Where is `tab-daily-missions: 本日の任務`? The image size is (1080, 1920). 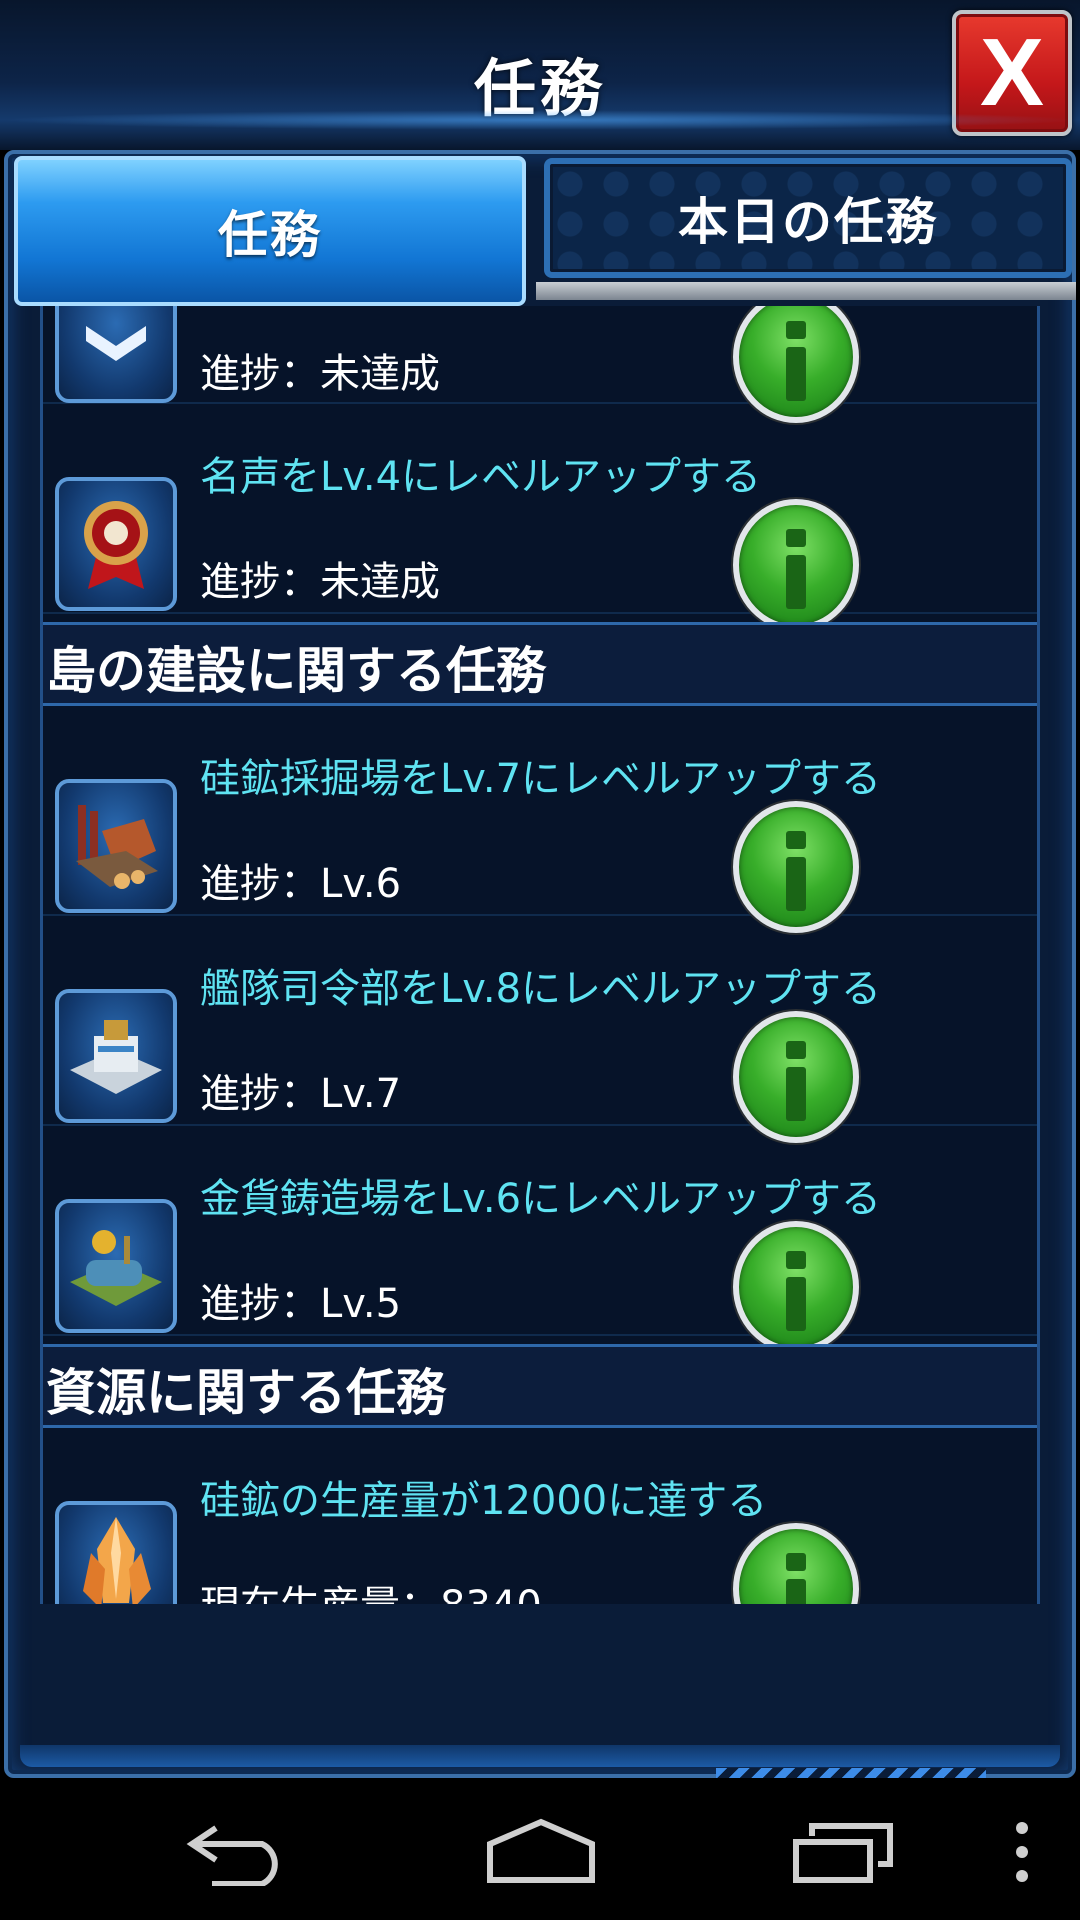
tab-daily-missions: 本日の任務 is located at coordinates (808, 218).